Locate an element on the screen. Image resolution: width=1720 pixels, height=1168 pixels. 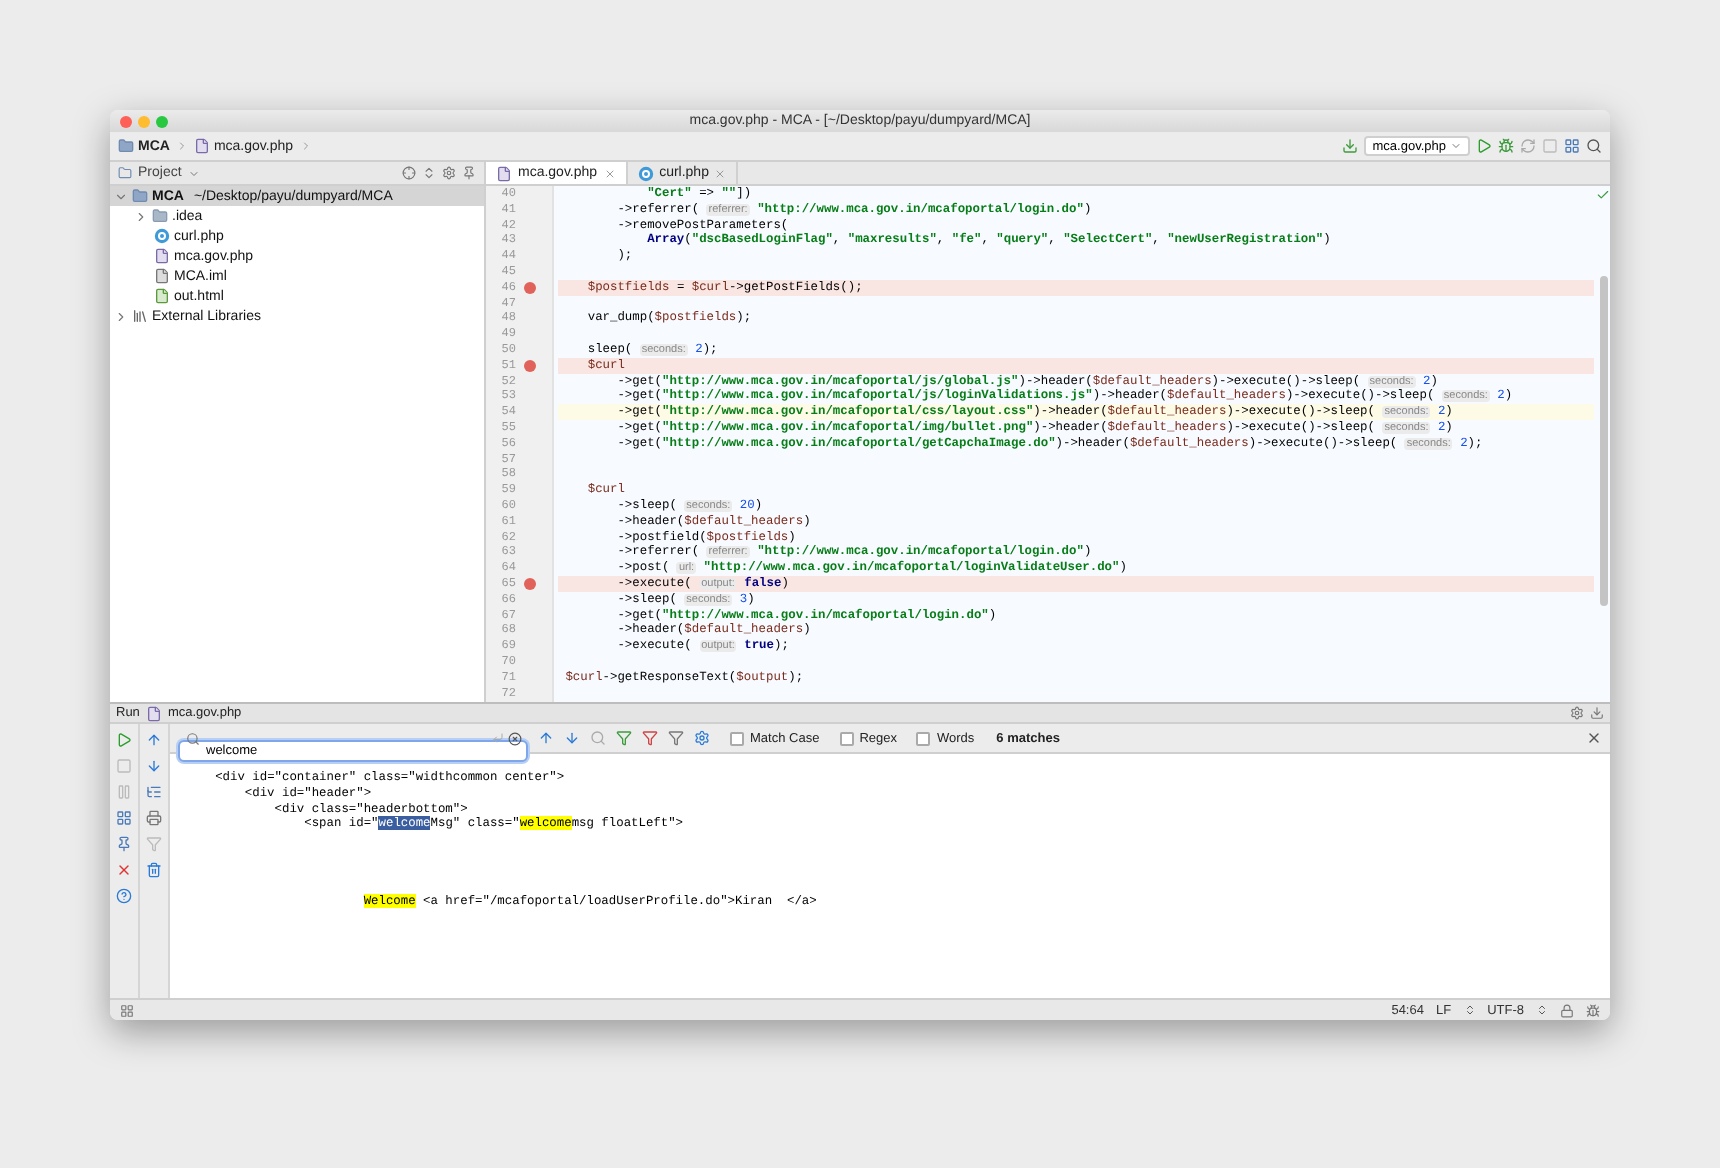
remove-occurrence-icon is located at coordinates (650, 738).